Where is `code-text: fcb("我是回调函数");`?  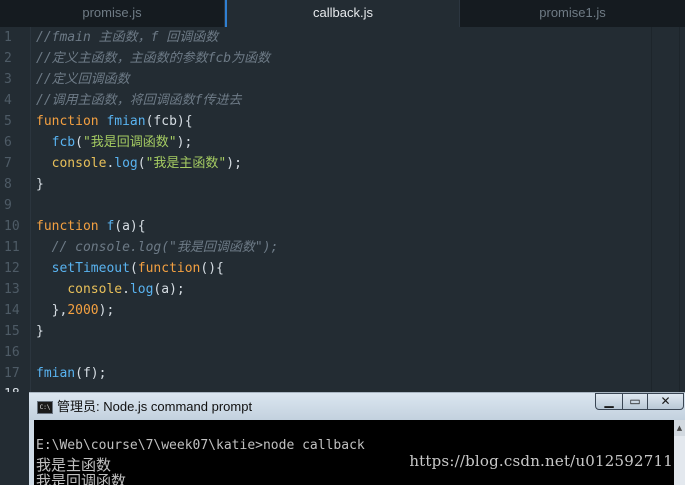
code-text: fcb("我是回调函数"); is located at coordinates (114, 142).